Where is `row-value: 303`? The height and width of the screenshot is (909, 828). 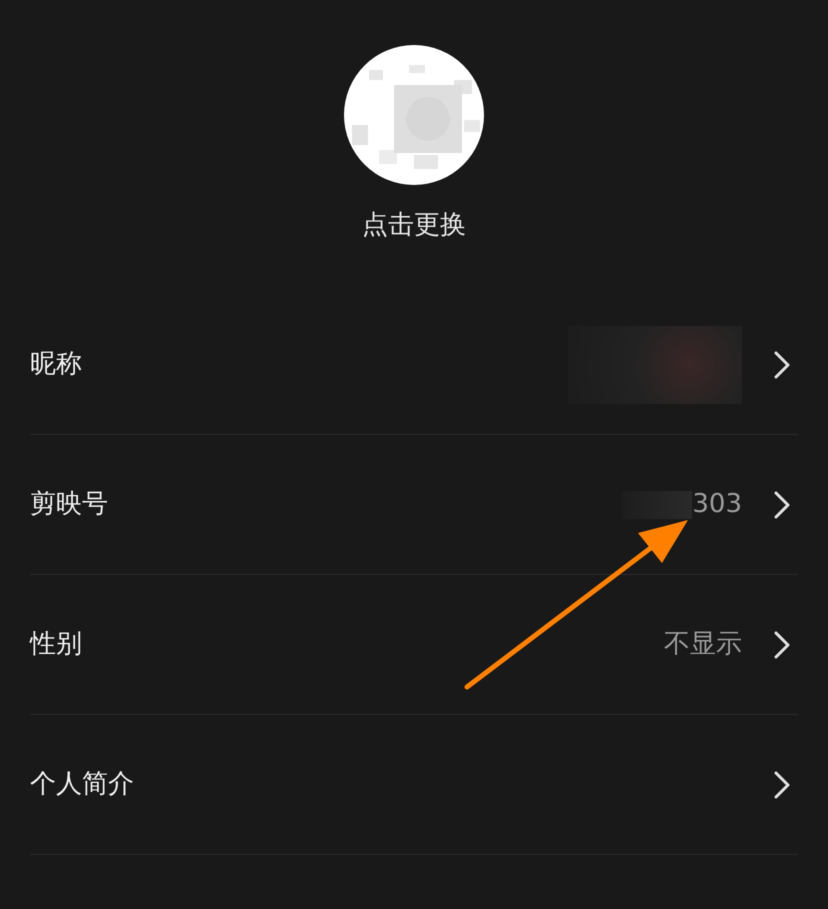
row-value: 303 is located at coordinates (717, 504).